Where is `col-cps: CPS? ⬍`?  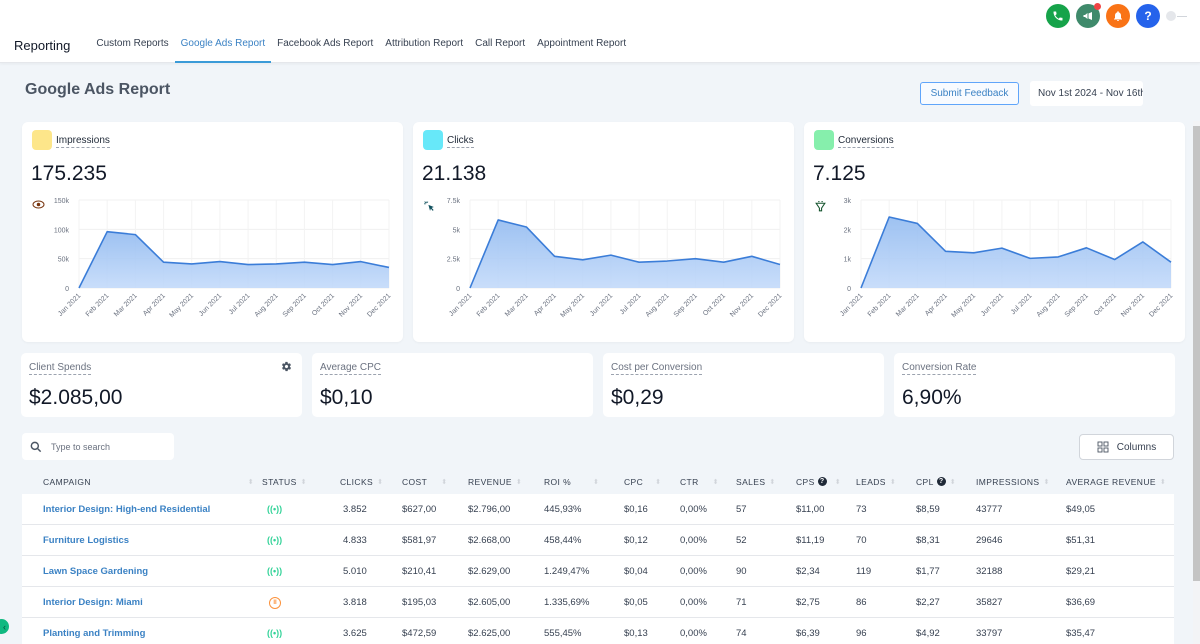 col-cps: CPS? ⬍ is located at coordinates (826, 482).